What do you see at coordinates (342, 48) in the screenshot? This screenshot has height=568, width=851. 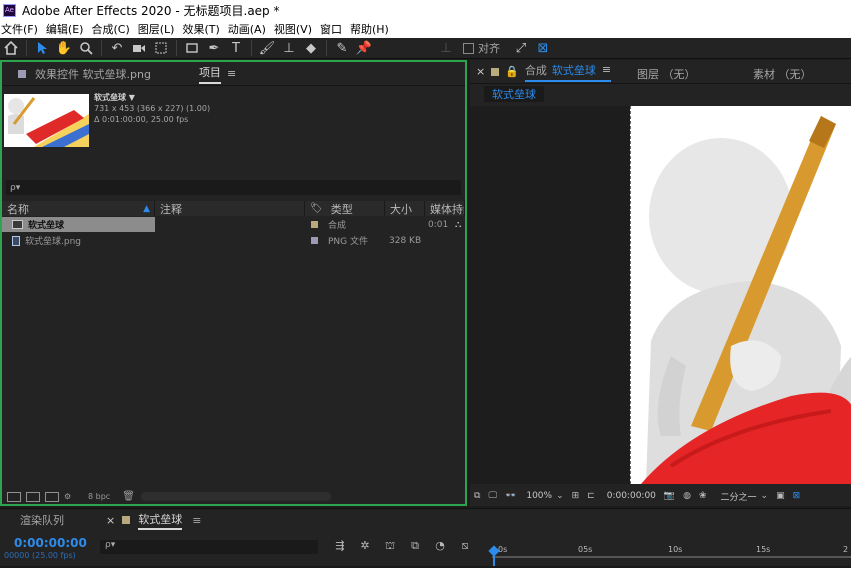 I see `roto-brush-tool-icon: ✎` at bounding box center [342, 48].